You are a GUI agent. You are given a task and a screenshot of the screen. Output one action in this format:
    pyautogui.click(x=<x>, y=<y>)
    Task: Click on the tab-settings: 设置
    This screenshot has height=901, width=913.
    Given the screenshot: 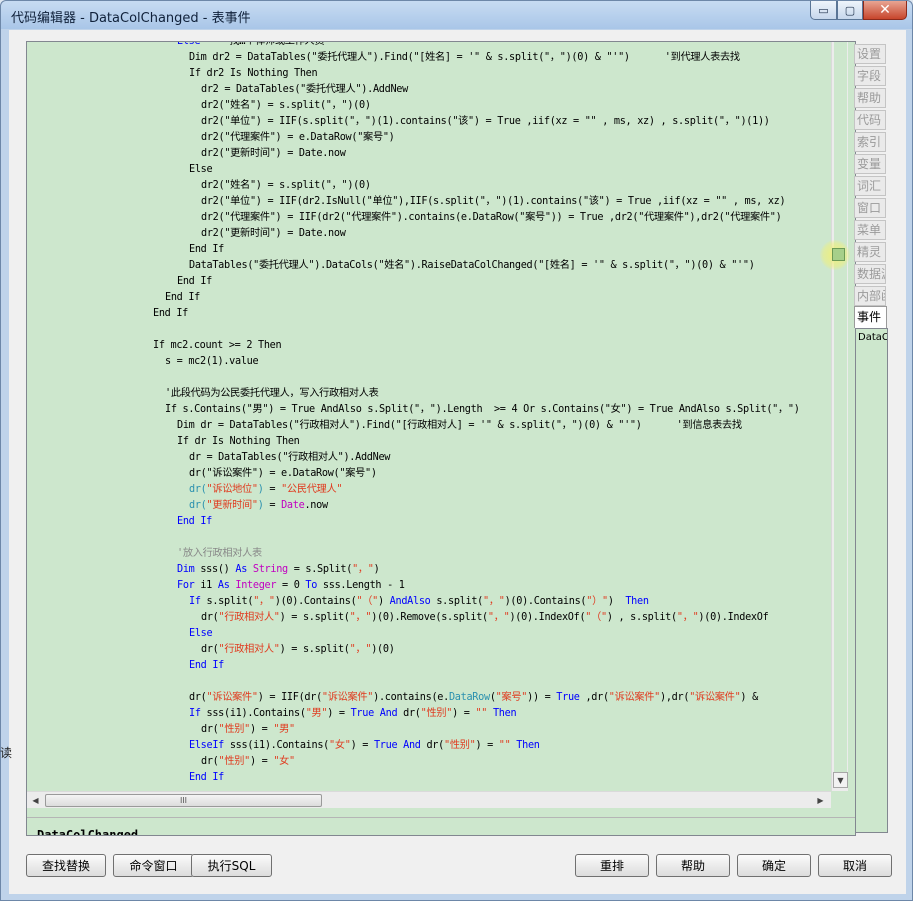 What is the action you would take?
    pyautogui.click(x=870, y=54)
    